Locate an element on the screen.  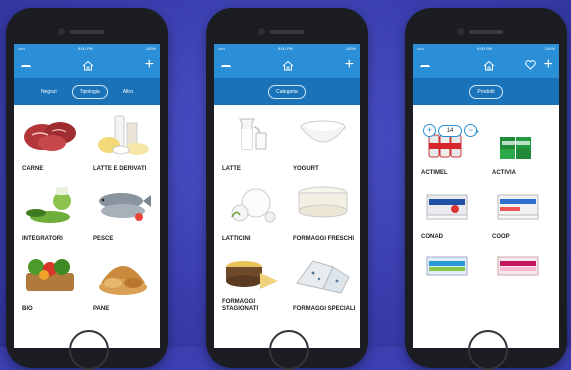
dairy-image is located at coordinates (123, 135).